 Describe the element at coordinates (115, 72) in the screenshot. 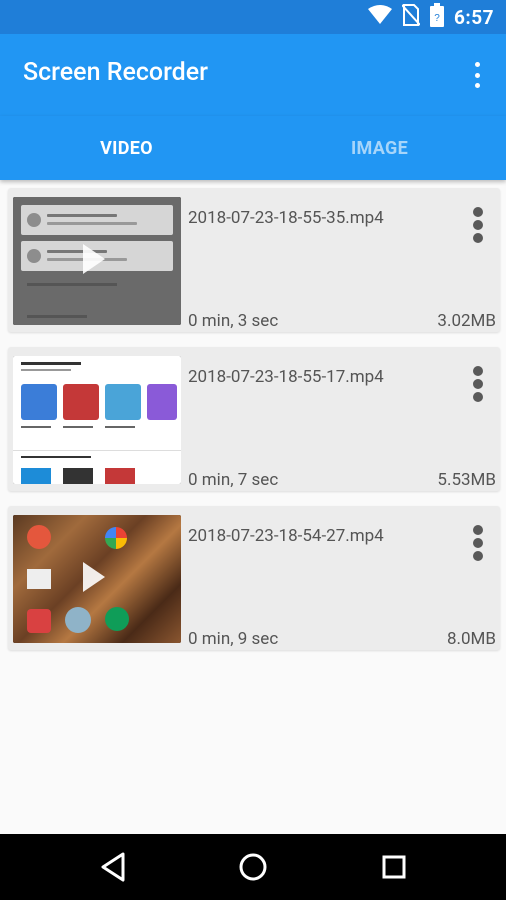

I see `app-title: Screen Recorder` at that location.